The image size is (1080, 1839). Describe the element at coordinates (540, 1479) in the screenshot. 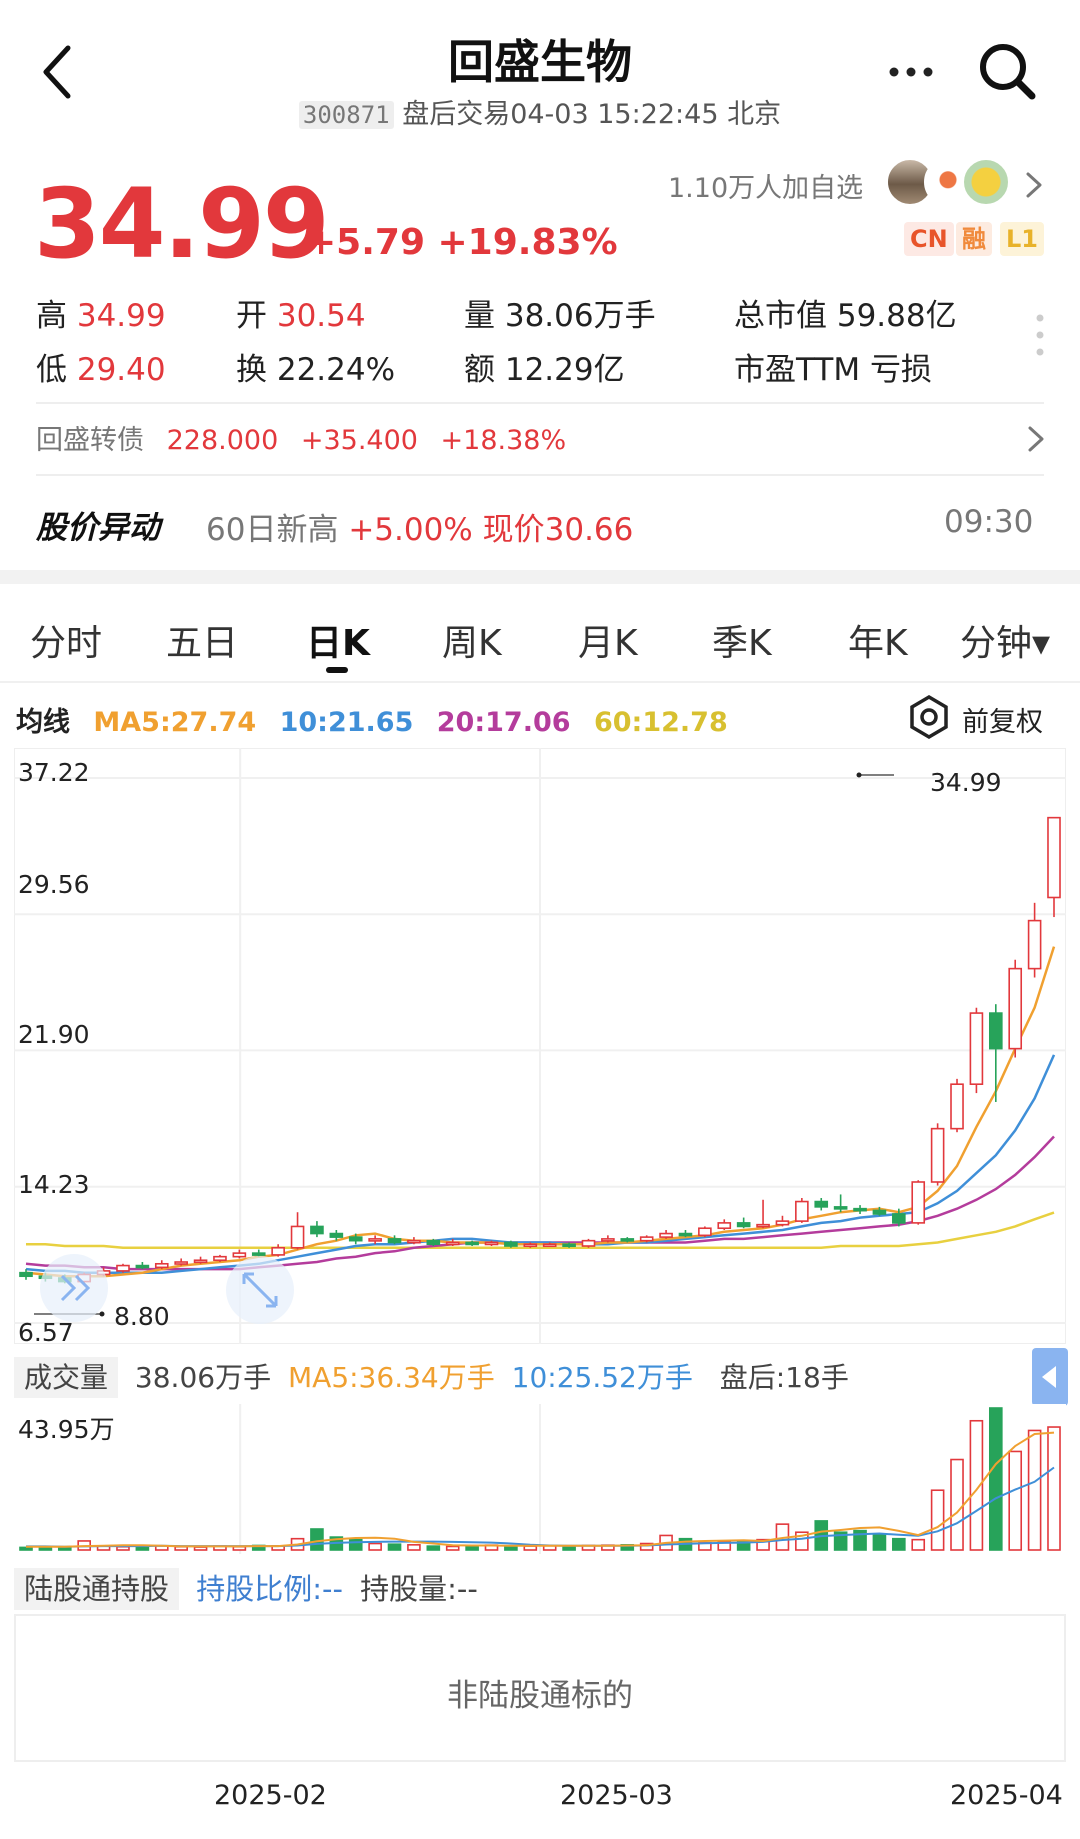

I see `volume-chart` at that location.